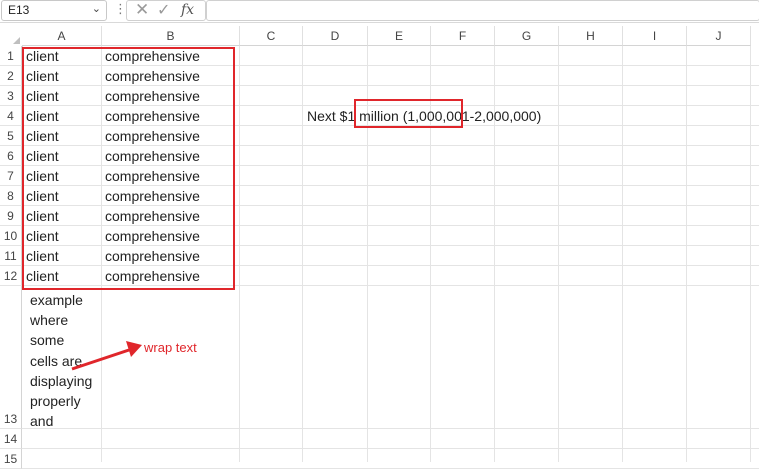  I want to click on formula-input, so click(482, 10).